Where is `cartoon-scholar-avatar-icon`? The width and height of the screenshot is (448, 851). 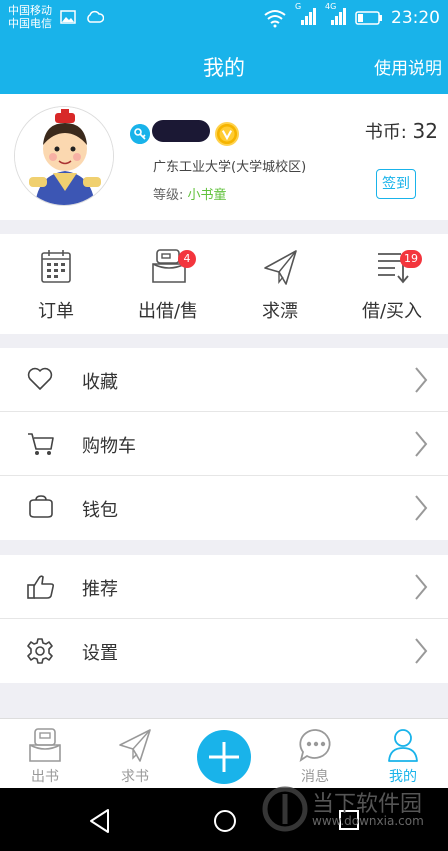 cartoon-scholar-avatar-icon is located at coordinates (64, 156).